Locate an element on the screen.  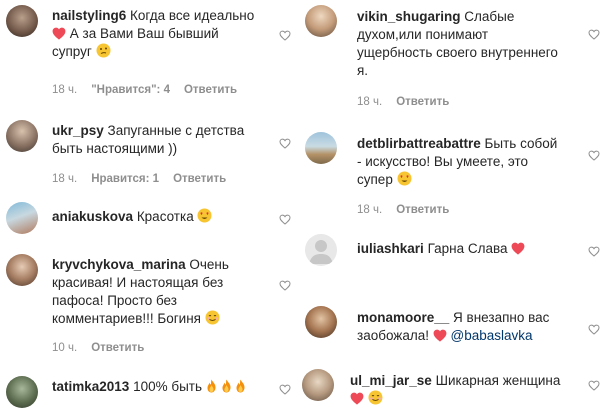
comment-item: ul_mi_jar_se Шикарная женщина is located at coordinates (454, 392).